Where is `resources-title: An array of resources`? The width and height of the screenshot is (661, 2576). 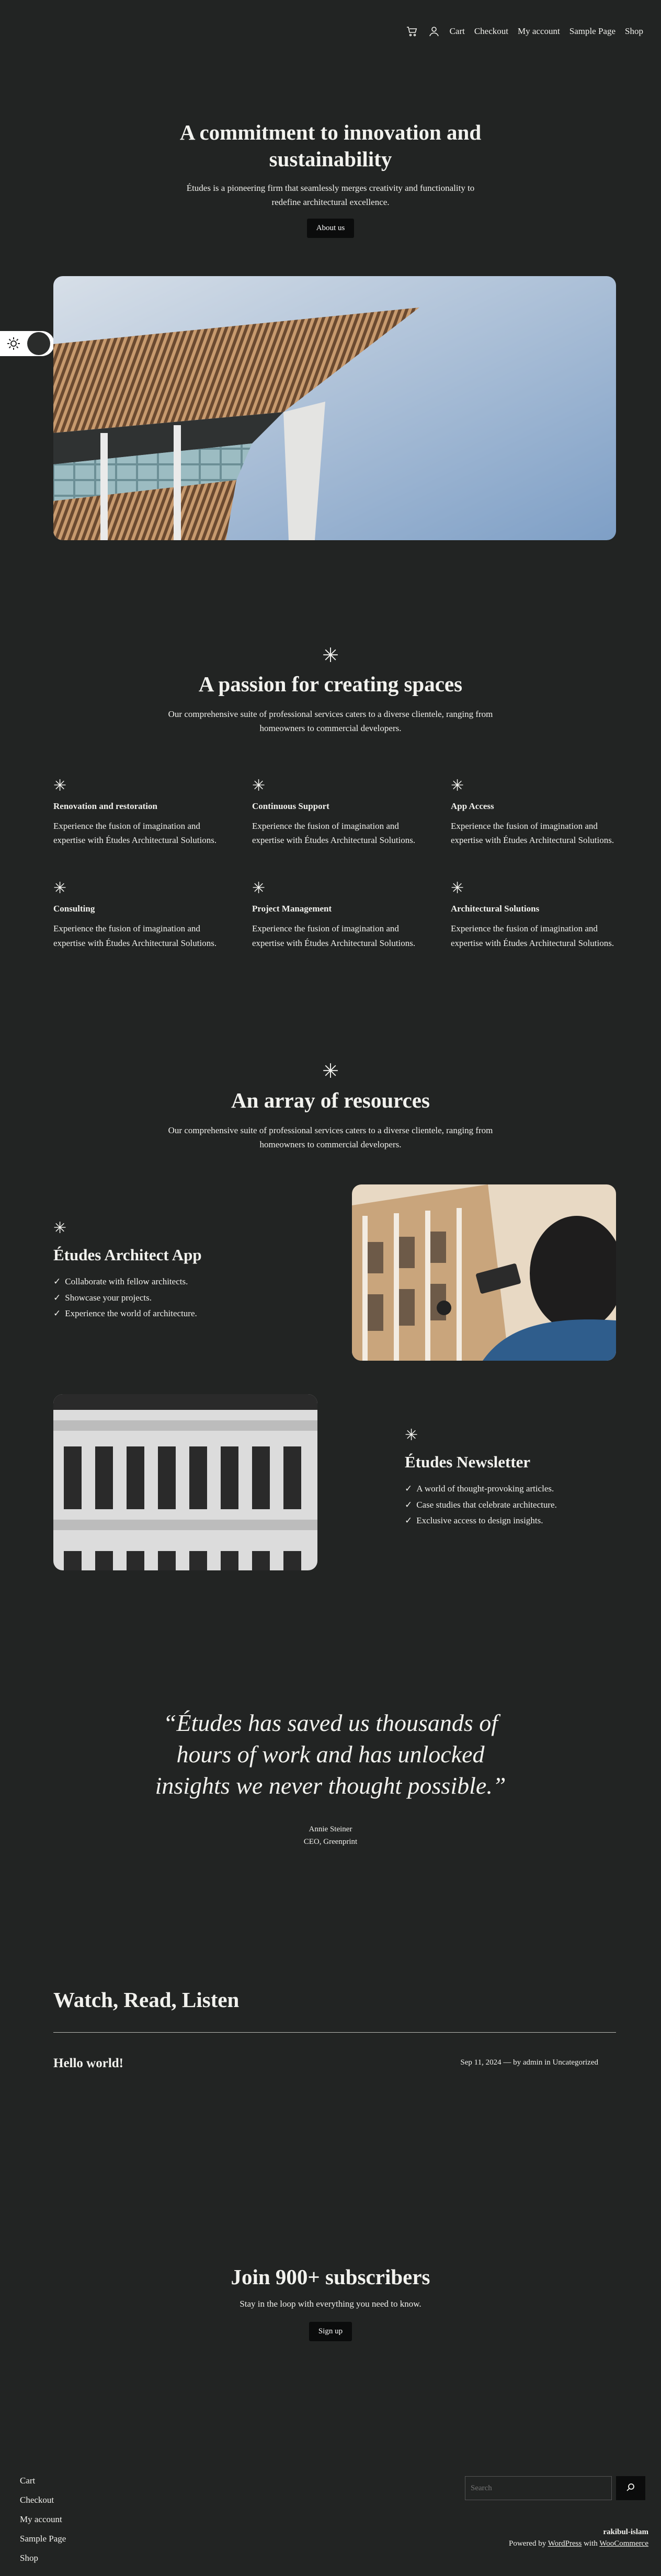
resources-title: An array of resources is located at coordinates (330, 1100).